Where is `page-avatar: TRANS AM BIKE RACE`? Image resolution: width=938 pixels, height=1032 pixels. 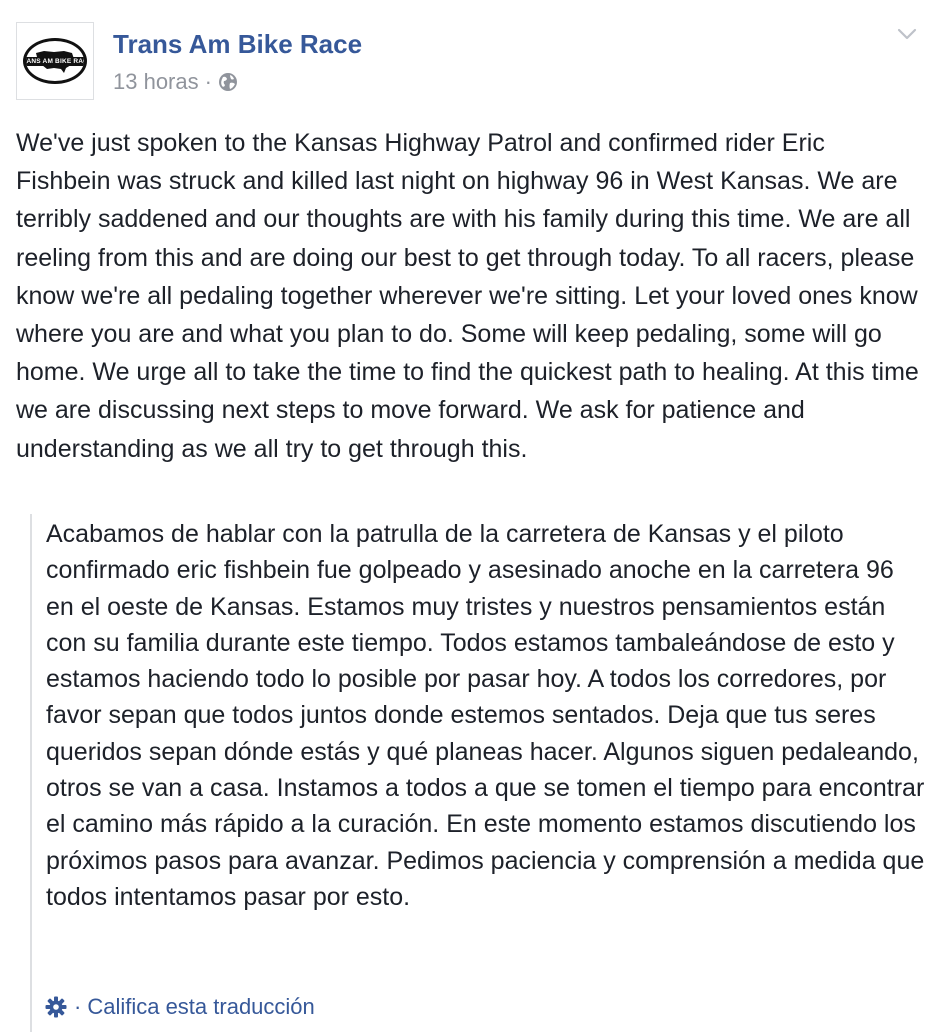
page-avatar: TRANS AM BIKE RACE is located at coordinates (55, 61).